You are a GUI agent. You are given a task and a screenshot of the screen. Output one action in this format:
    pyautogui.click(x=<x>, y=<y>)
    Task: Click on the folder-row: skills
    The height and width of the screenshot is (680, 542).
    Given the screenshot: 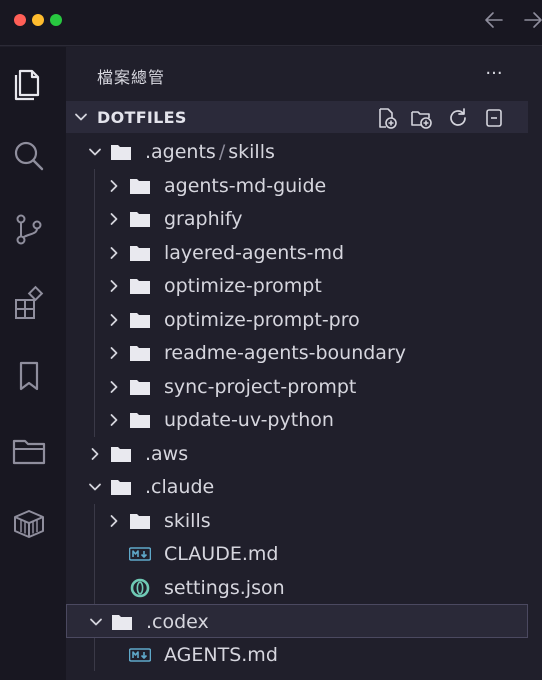 What is the action you would take?
    pyautogui.click(x=297, y=521)
    